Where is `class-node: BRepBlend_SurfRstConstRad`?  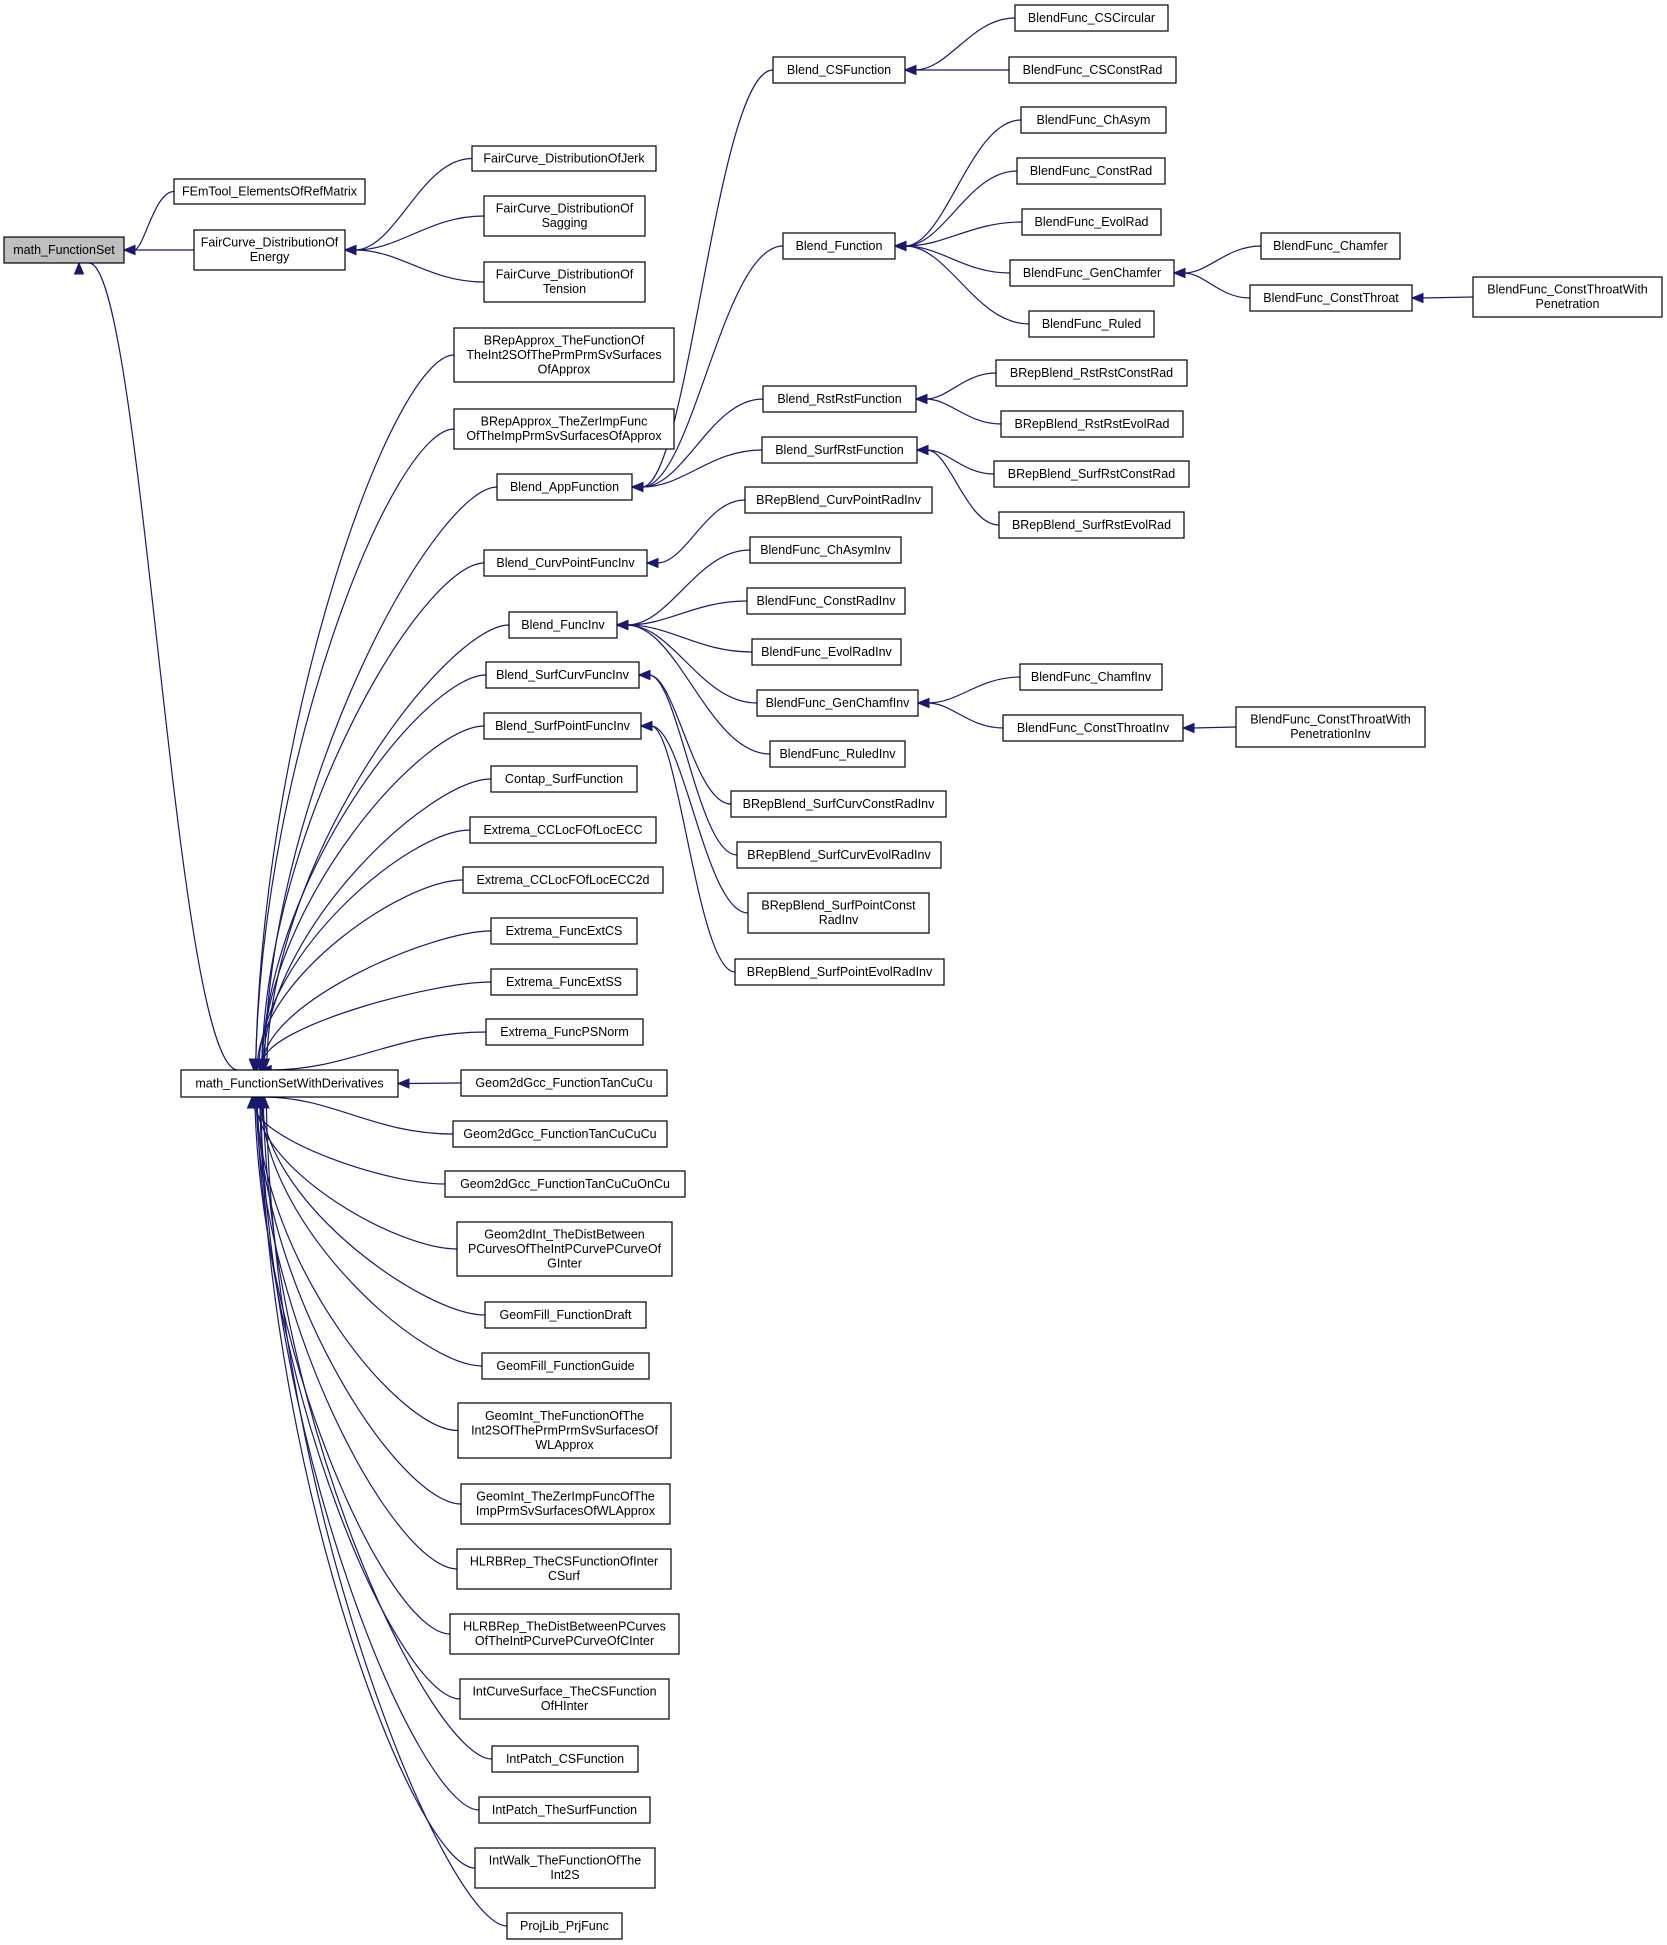
class-node: BRepBlend_SurfRstConstRad is located at coordinates (1091, 474).